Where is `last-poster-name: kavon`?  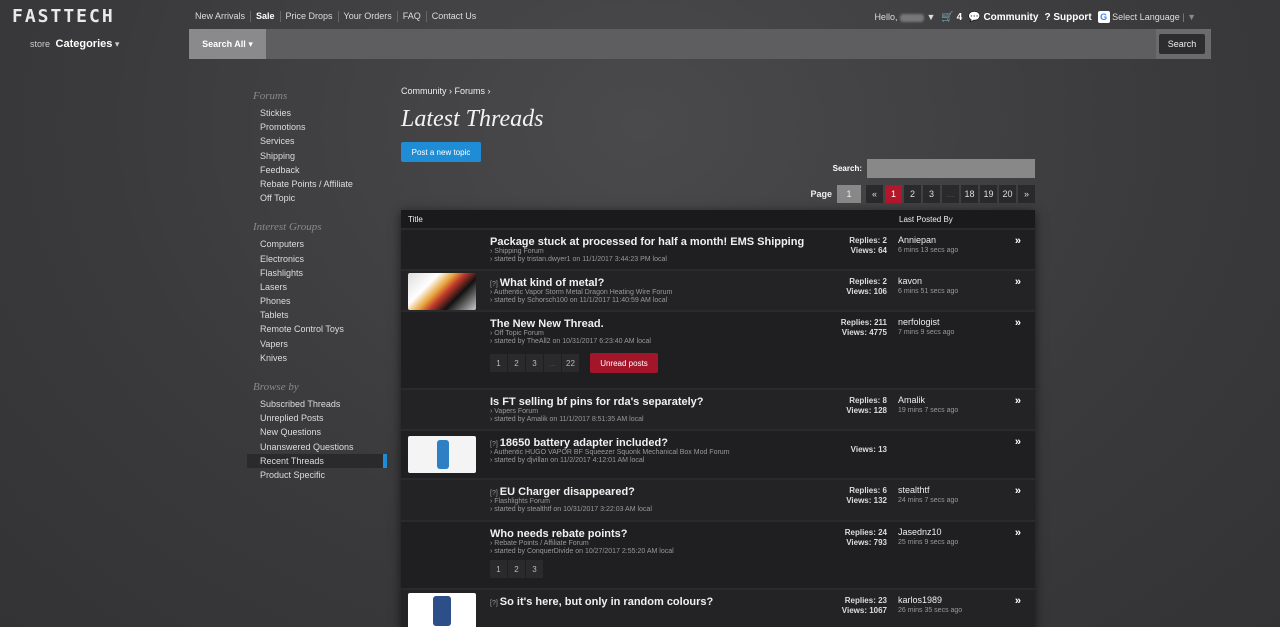 last-poster-name: kavon is located at coordinates (928, 281).